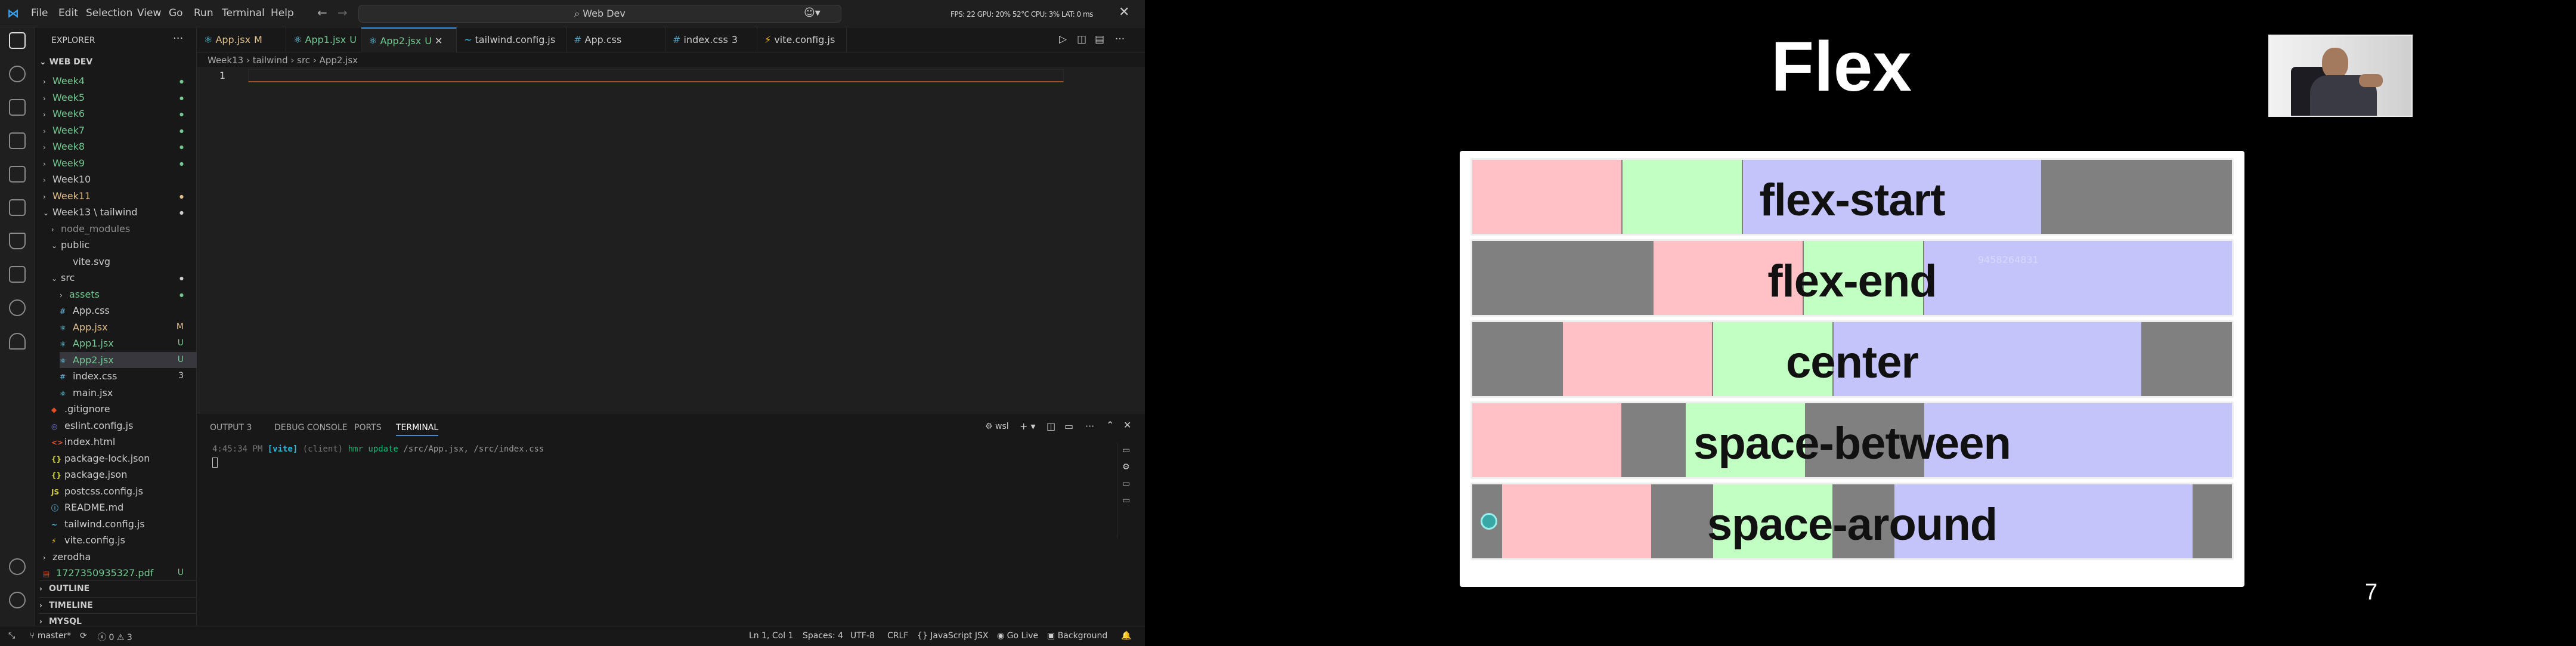 The height and width of the screenshot is (646, 2576). Describe the element at coordinates (17, 40) in the screenshot. I see `explorer-icon` at that location.